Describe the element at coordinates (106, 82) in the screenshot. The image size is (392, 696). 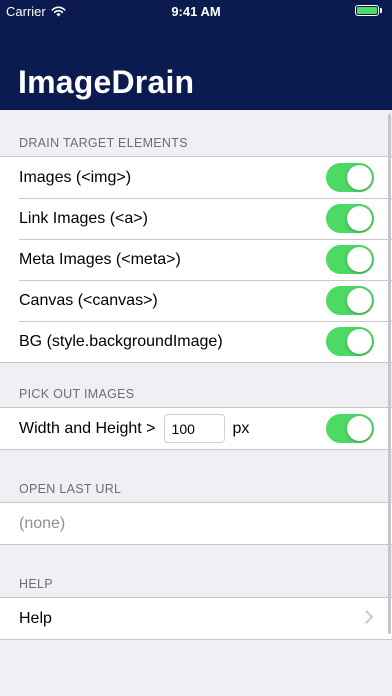
I see `page-title: ImageDrain` at that location.